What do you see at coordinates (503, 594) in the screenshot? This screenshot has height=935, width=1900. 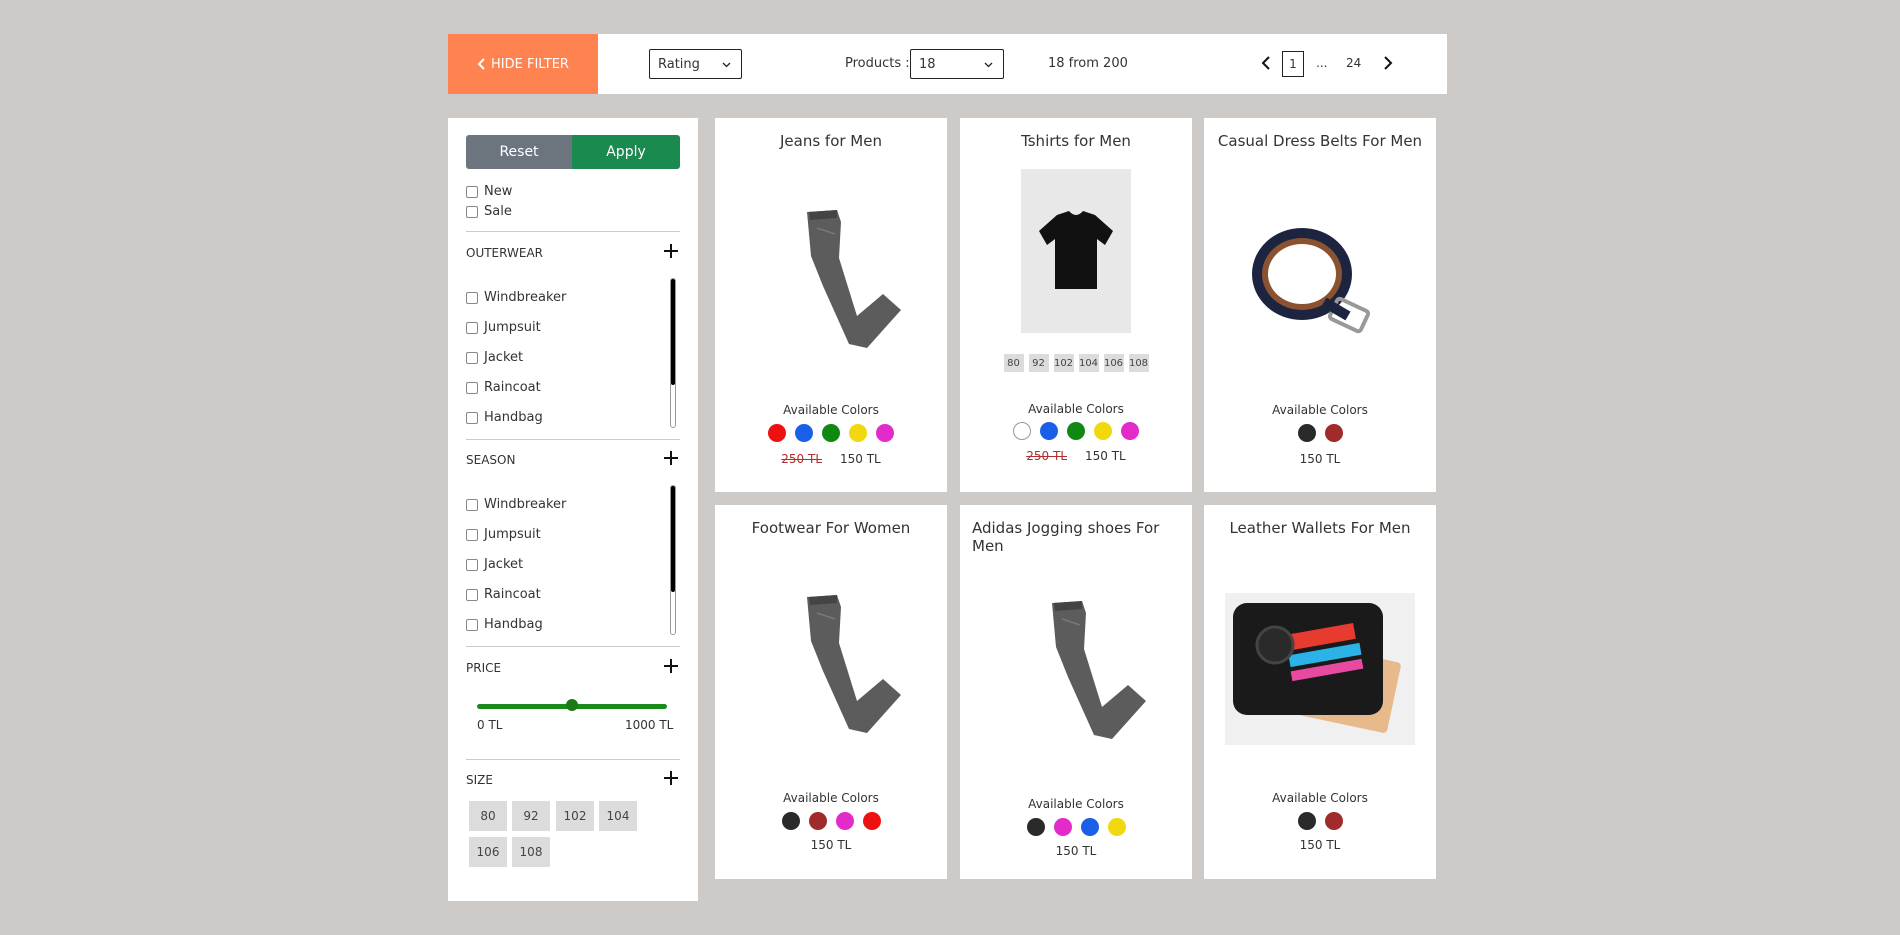 I see `season-item: Raincoat` at bounding box center [503, 594].